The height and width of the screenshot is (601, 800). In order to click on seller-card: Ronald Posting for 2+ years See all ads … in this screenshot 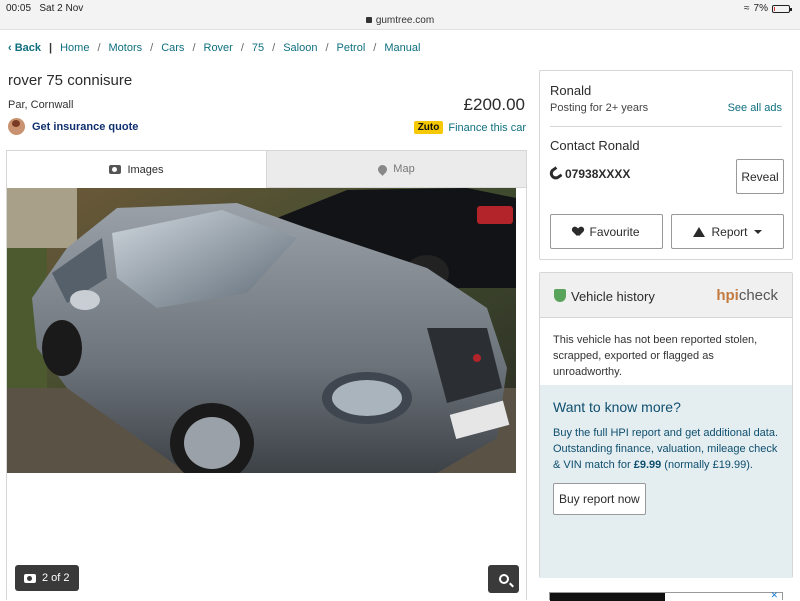, I will do `click(666, 165)`.